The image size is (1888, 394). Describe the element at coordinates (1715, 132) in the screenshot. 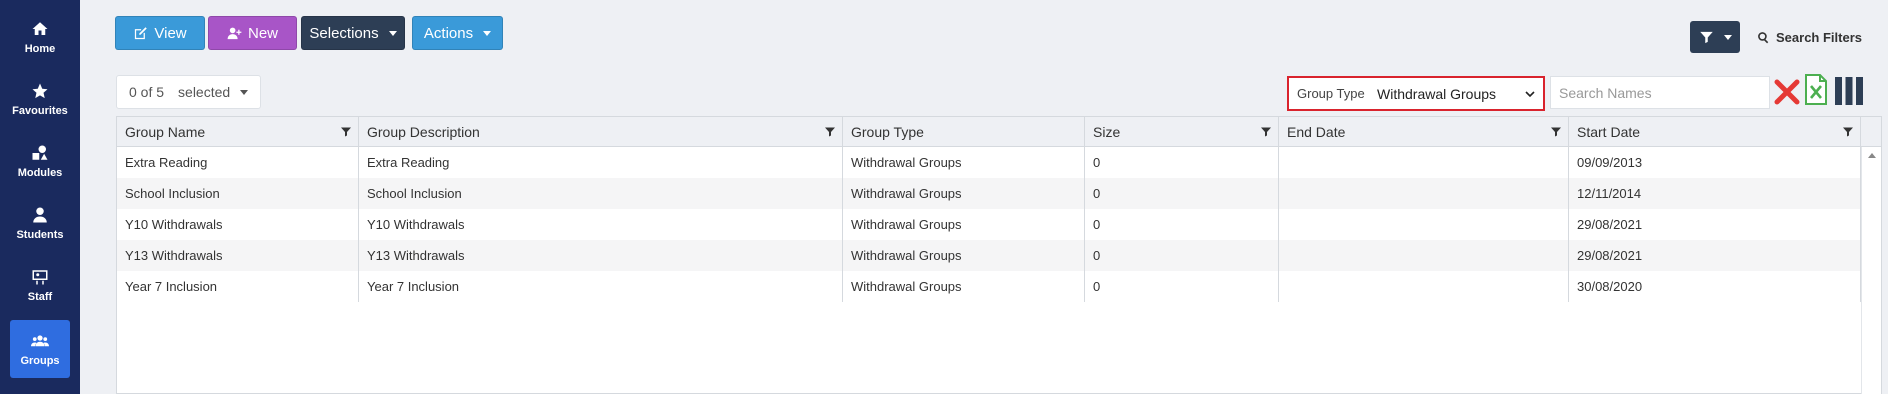

I see `column-header-start-date: Start Date` at that location.